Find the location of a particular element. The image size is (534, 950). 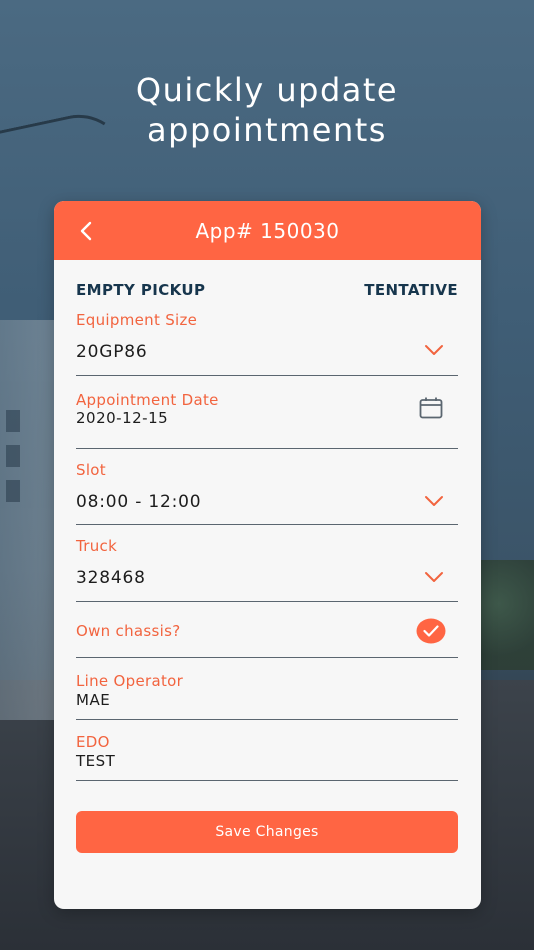

equipment-size-value: 20GP86 is located at coordinates (112, 352).